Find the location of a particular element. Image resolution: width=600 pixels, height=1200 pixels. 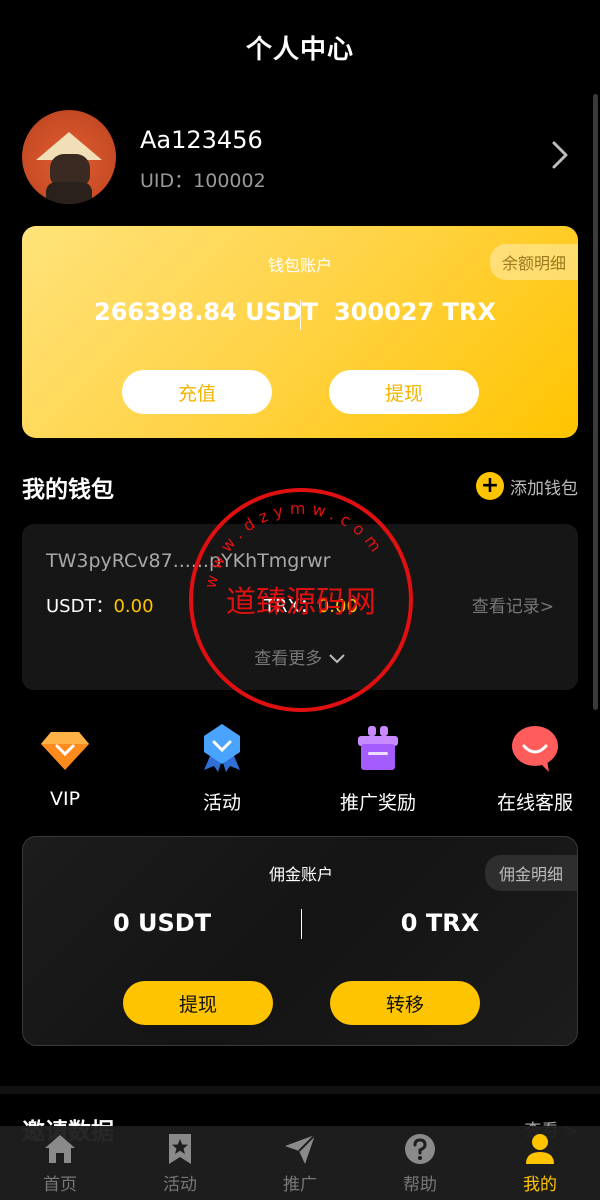

tab-mine: 我的 is located at coordinates (540, 1163).